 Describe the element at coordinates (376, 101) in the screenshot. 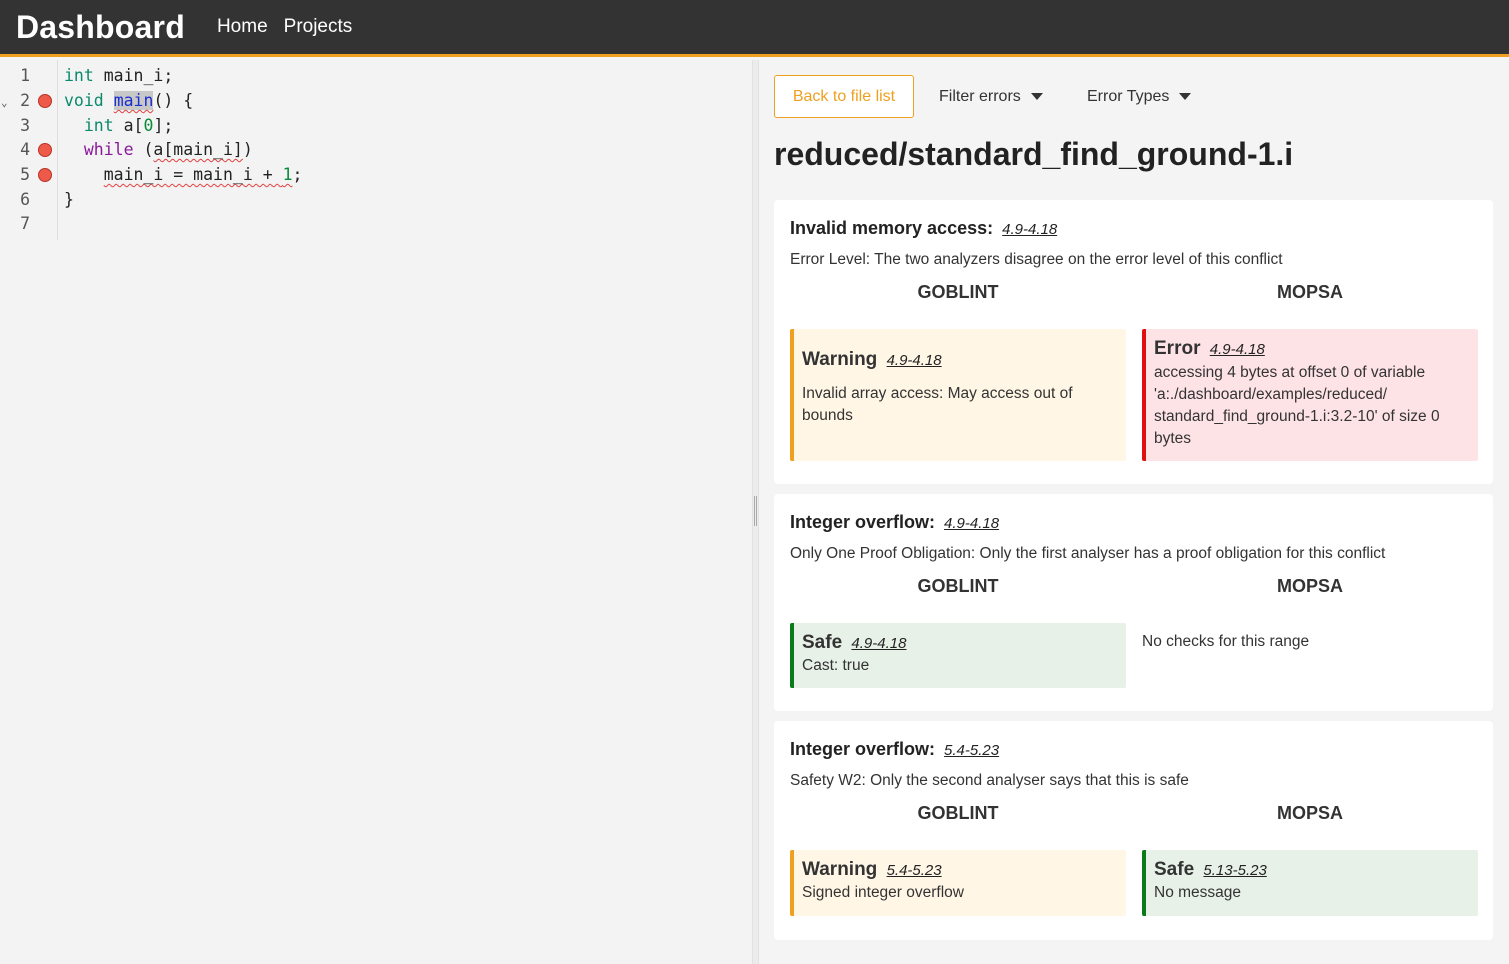

I see `code-line: ⌄ 2 void main() {` at that location.